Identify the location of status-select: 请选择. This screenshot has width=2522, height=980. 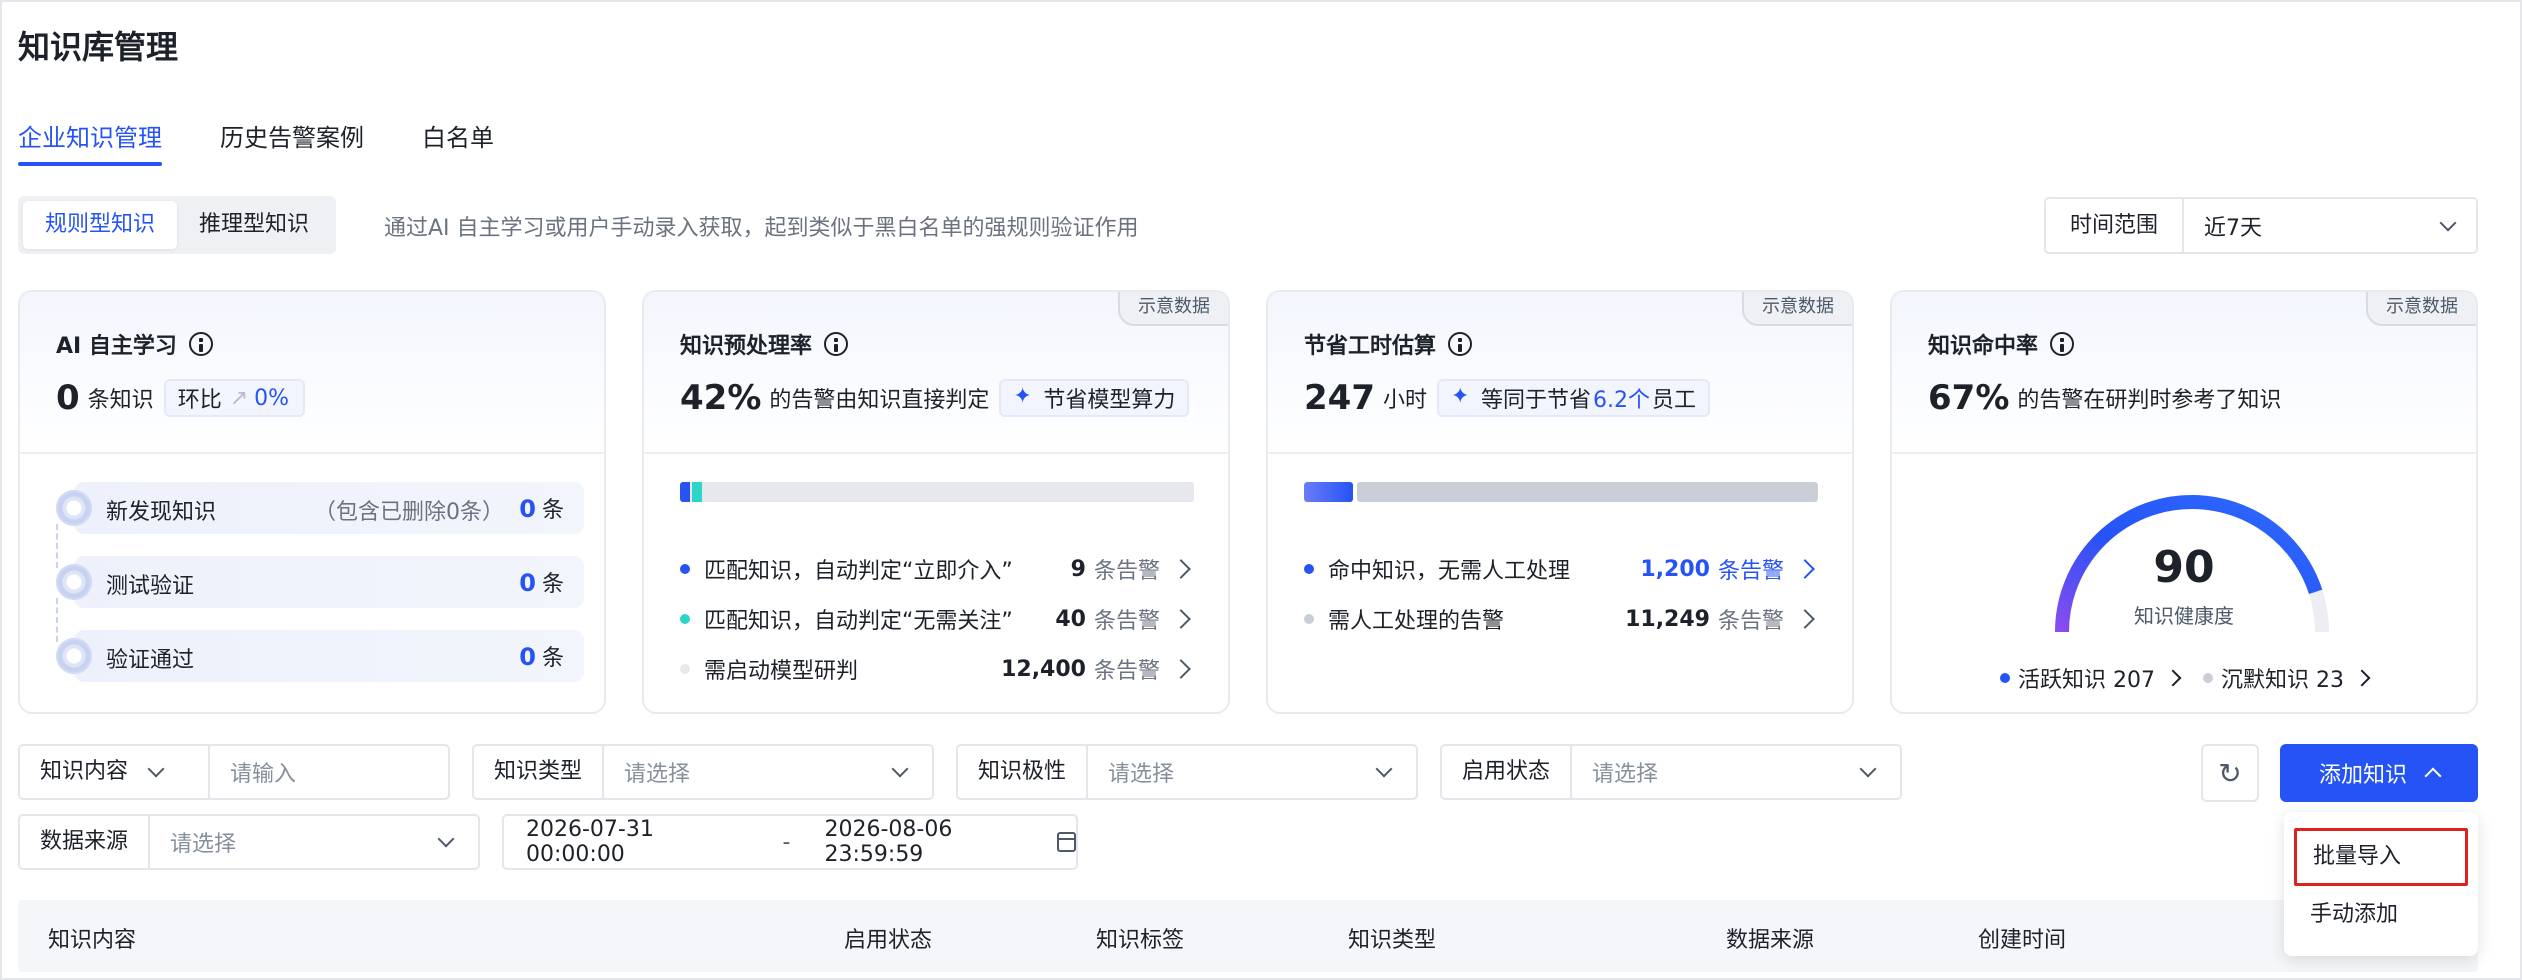
(1717, 772).